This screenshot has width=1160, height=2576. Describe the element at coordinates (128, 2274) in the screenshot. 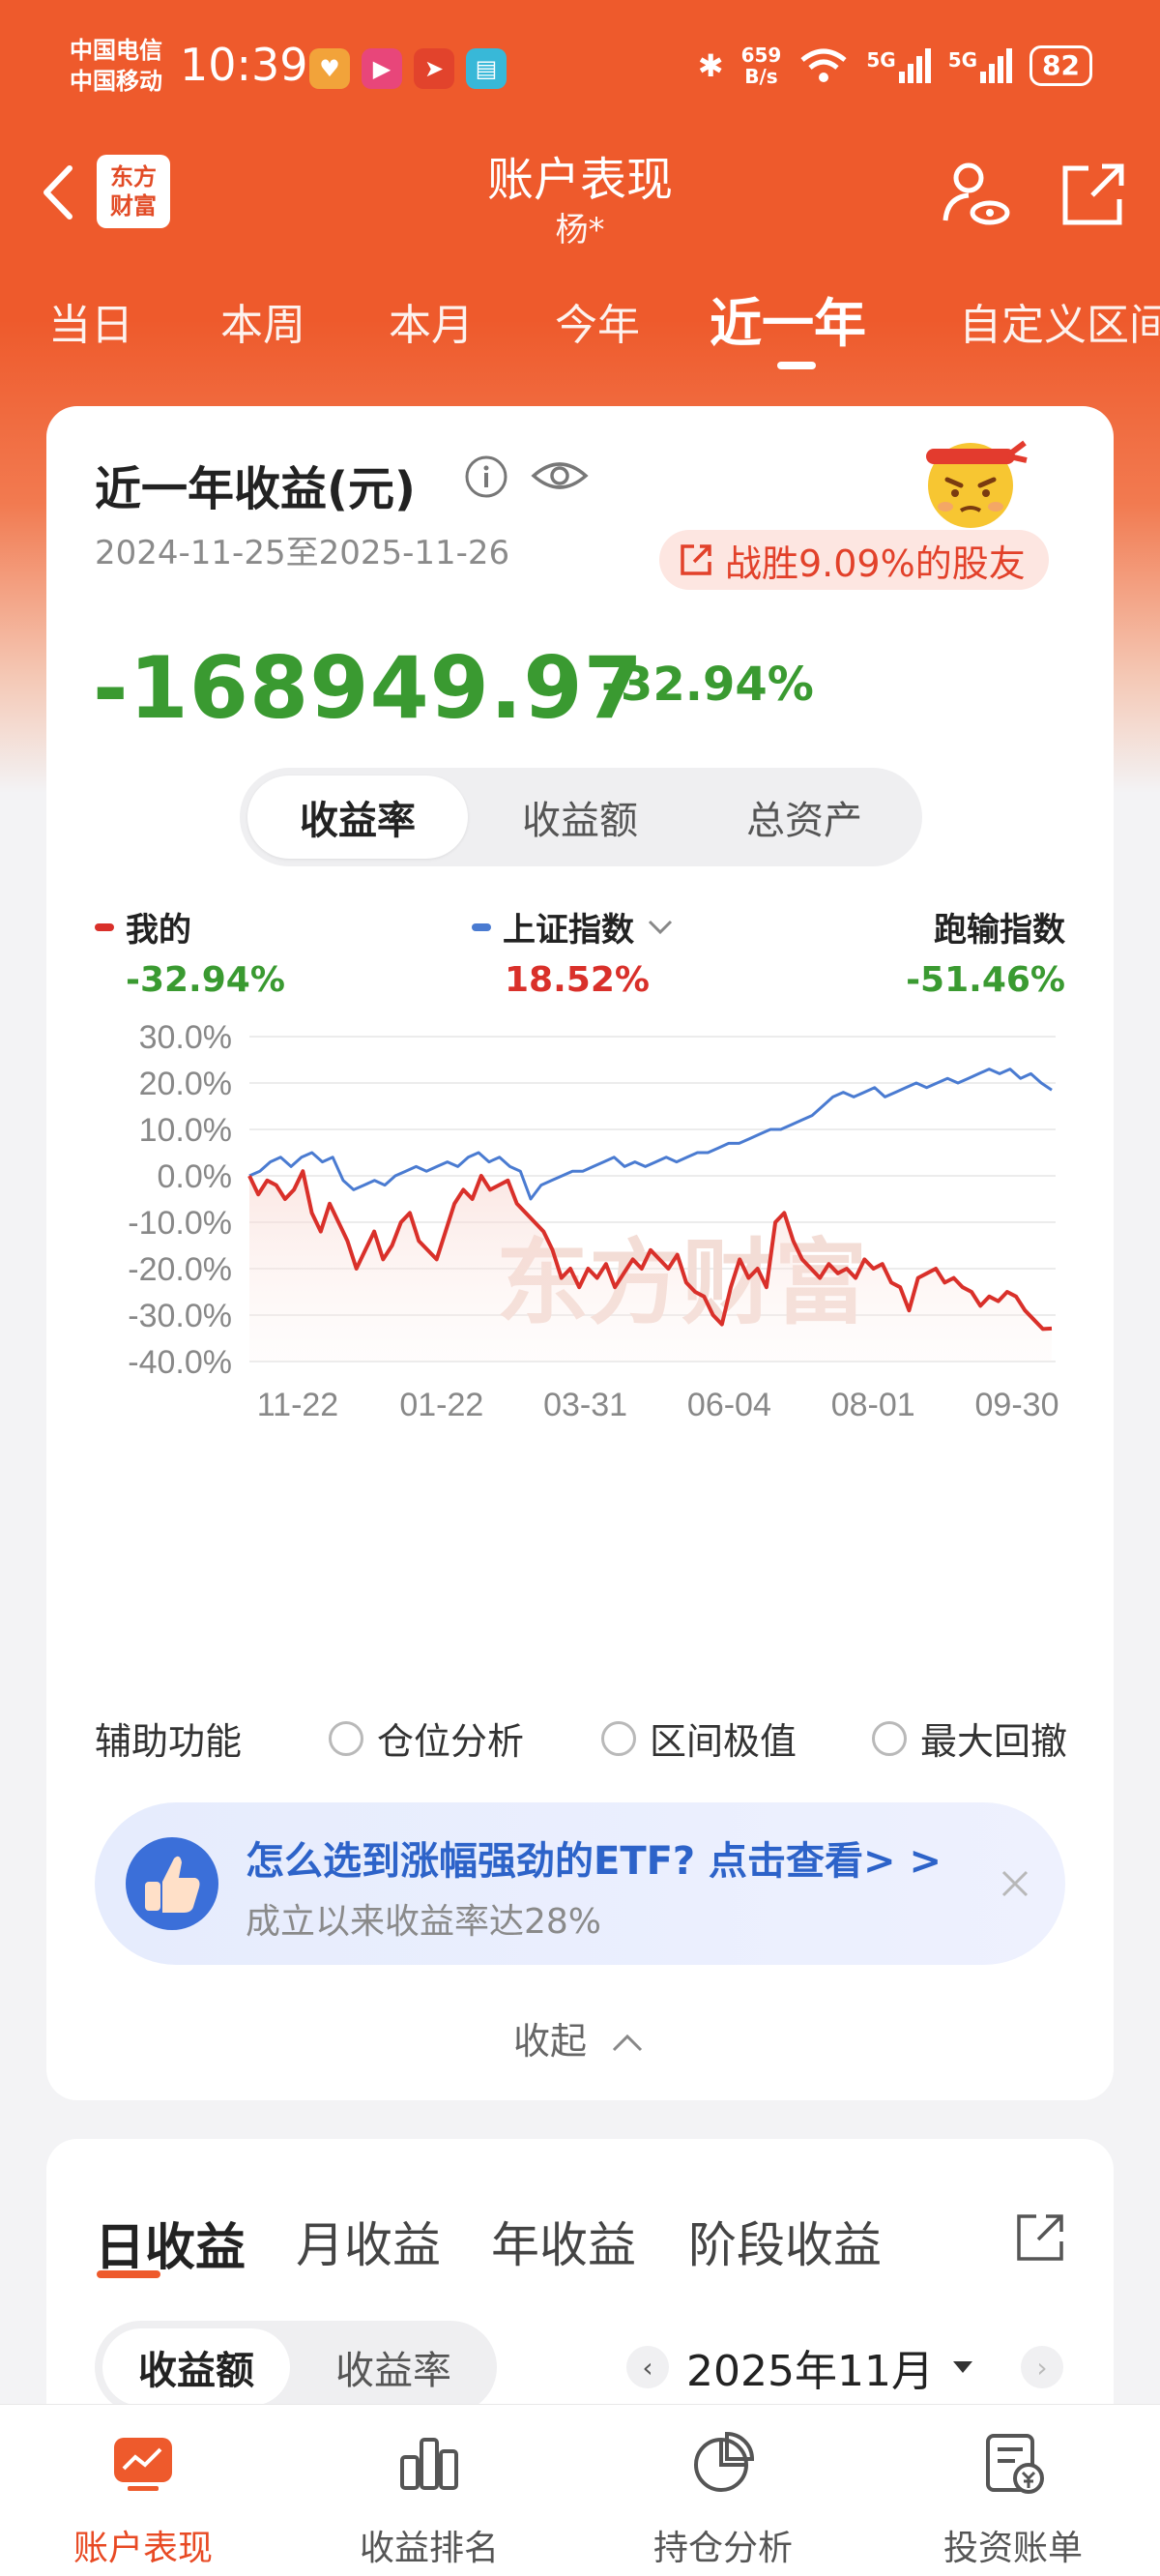

I see `active-profit-tab-indicator` at that location.